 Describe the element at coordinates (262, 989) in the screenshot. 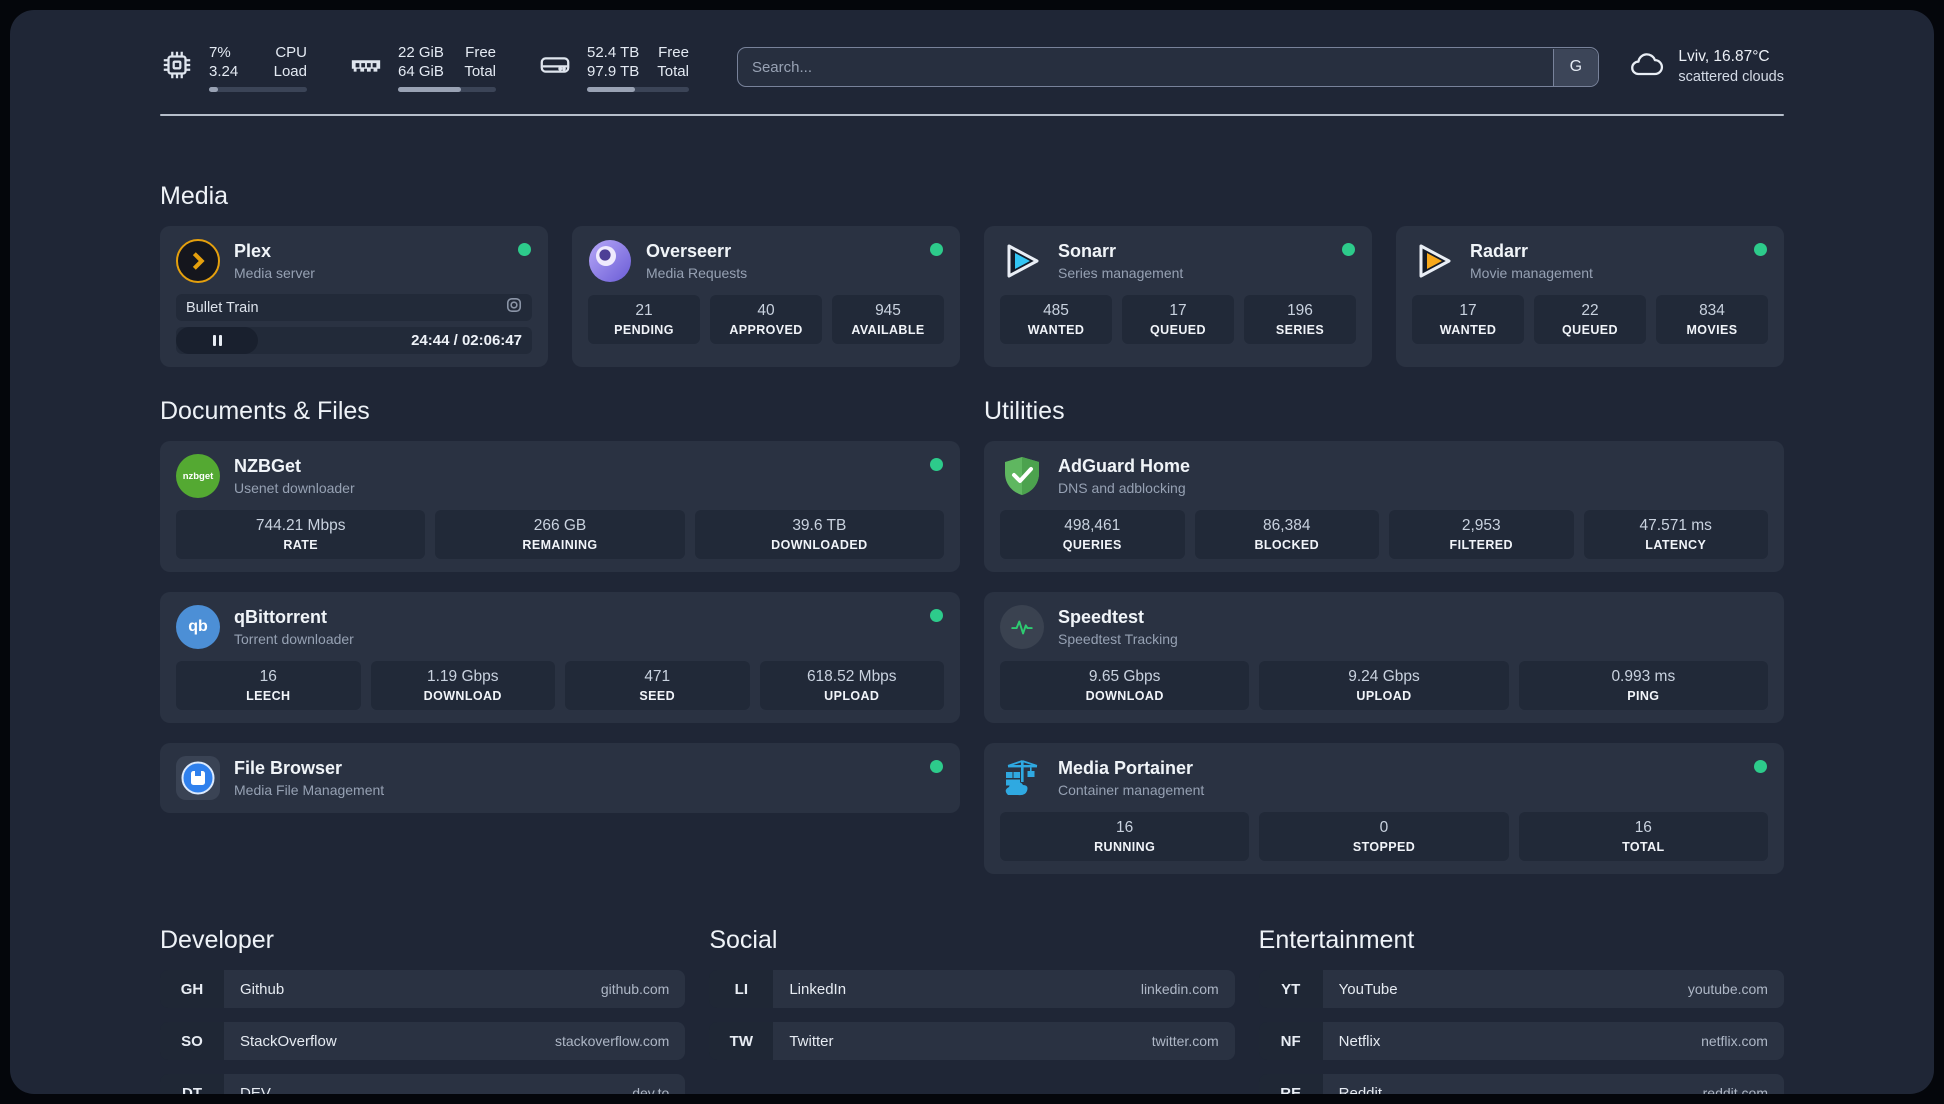

I see `bookmark-name: Github` at that location.